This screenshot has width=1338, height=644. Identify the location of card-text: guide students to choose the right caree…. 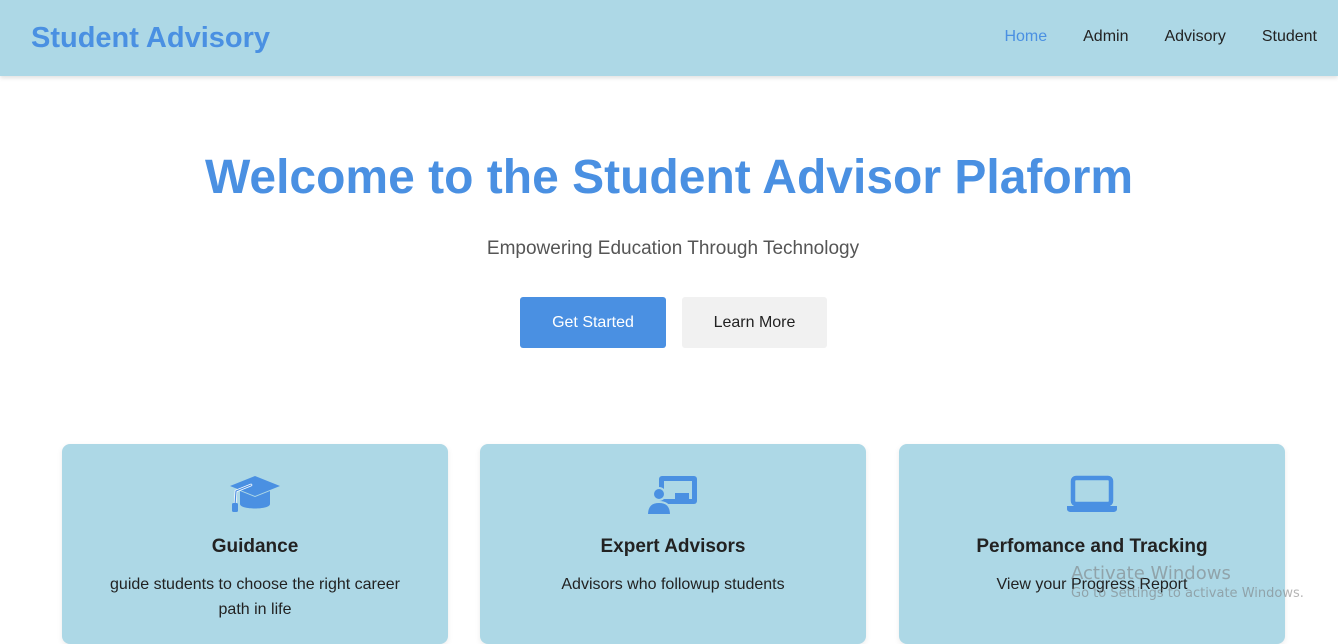
(255, 597).